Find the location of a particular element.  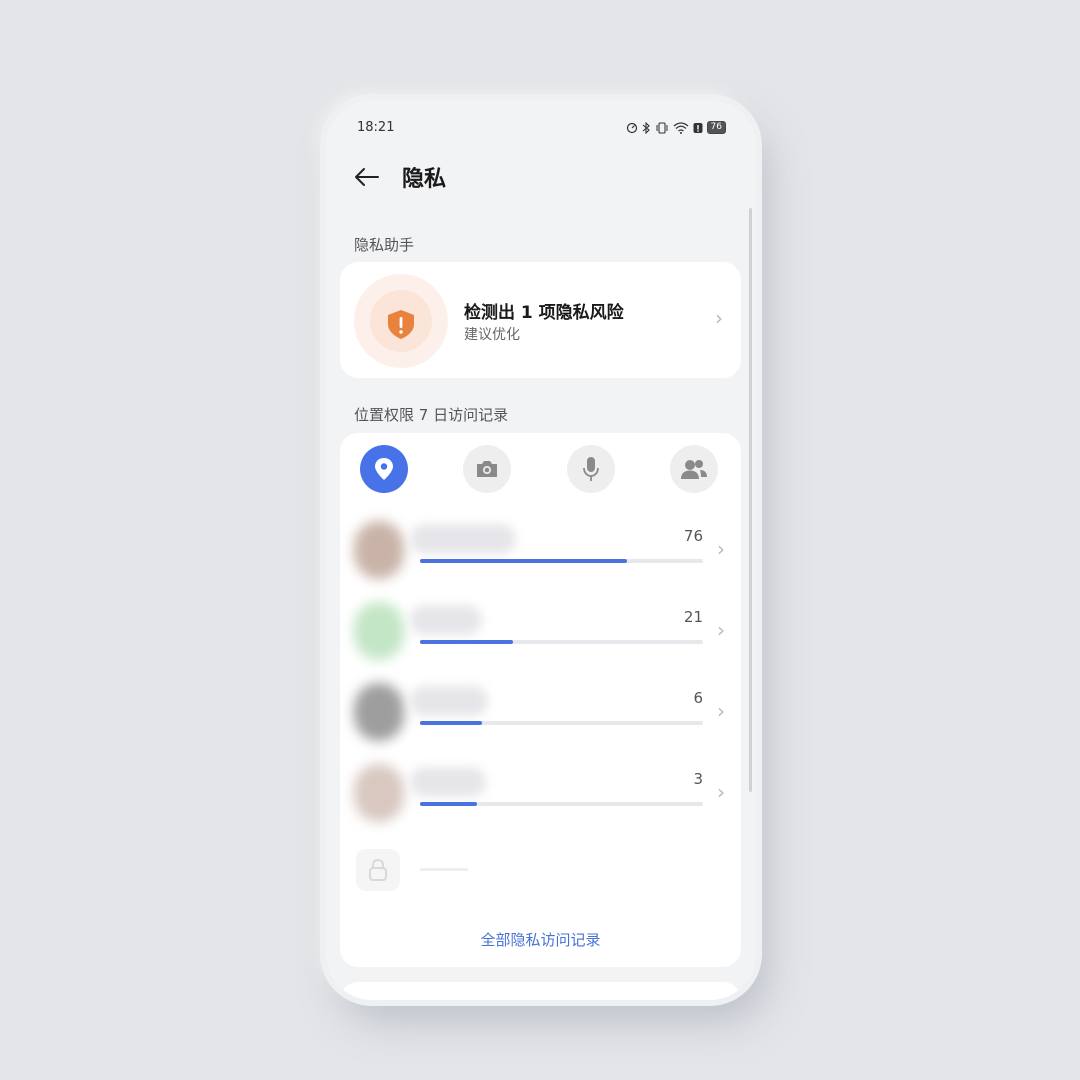

alert-icon is located at coordinates (698, 127).